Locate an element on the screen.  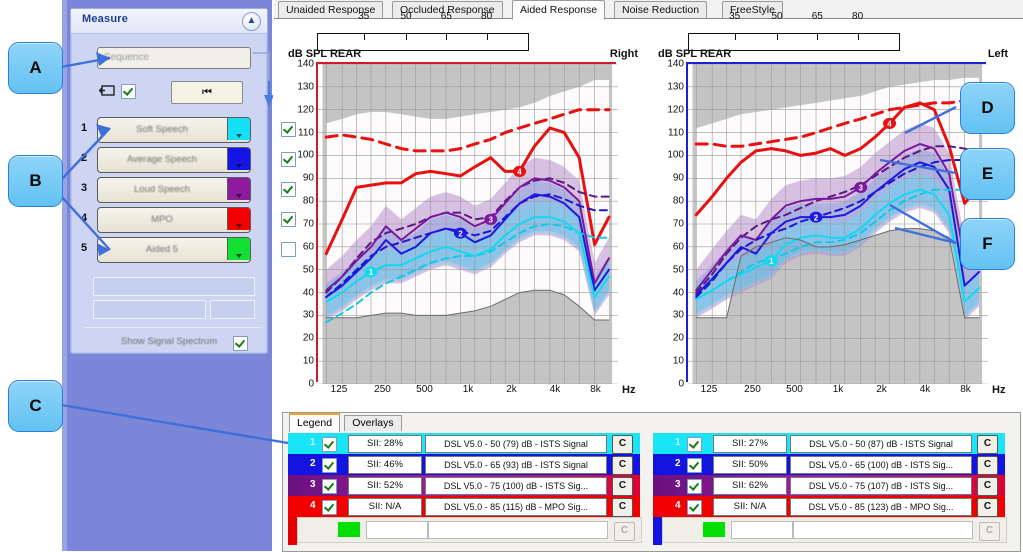
y-axis-tick-label: 100 is located at coordinates (305, 155).